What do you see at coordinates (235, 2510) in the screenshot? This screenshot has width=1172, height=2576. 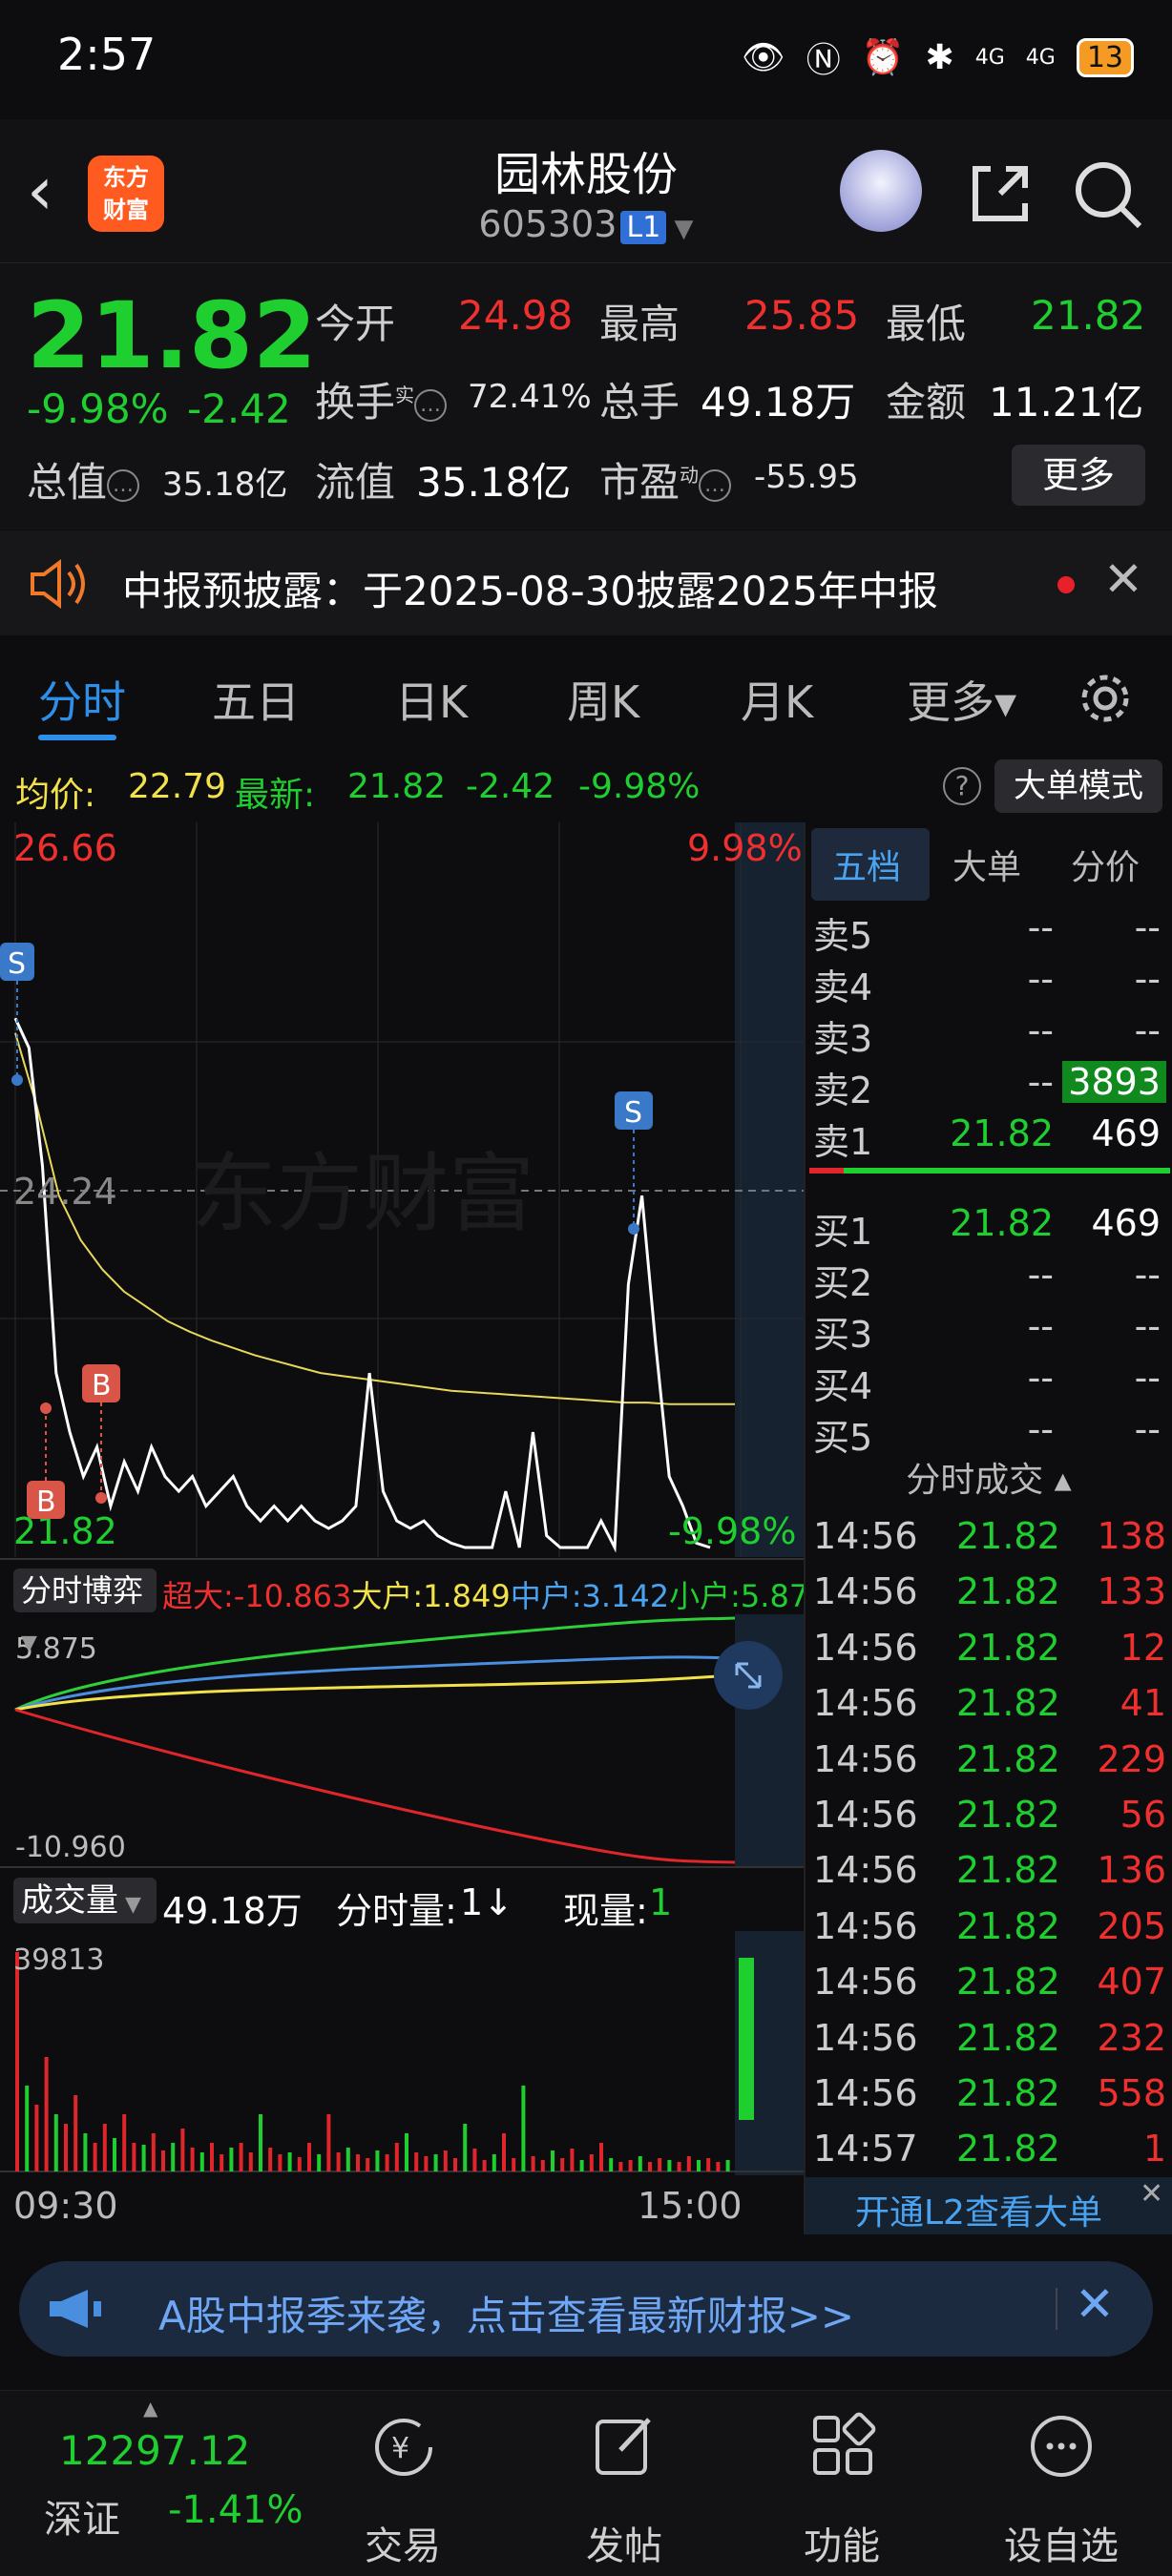 I see `index-pct: -1.41%` at bounding box center [235, 2510].